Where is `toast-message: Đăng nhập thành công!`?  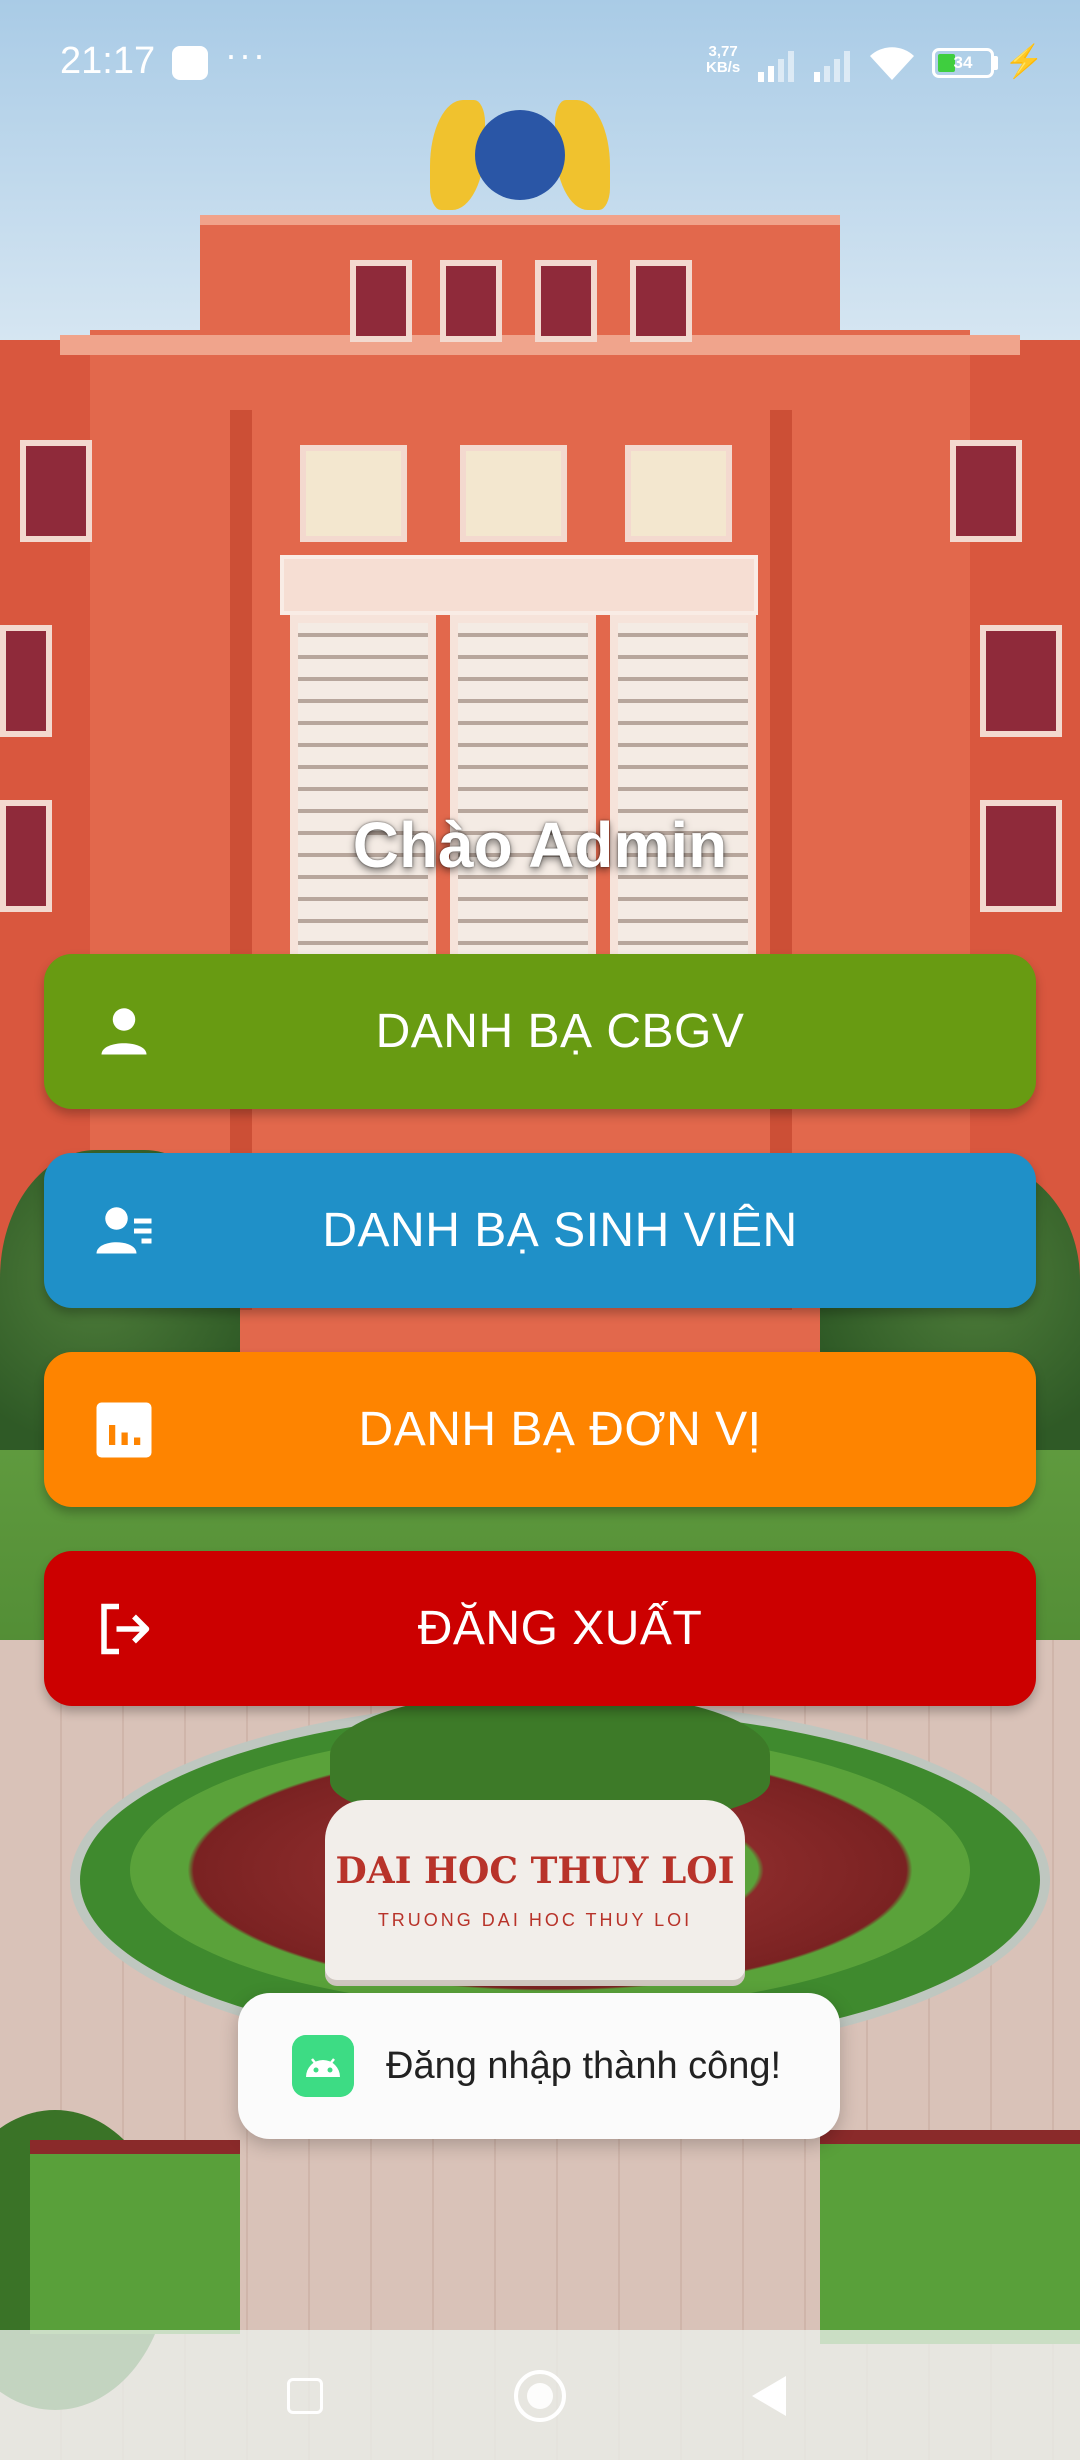
toast-message: Đăng nhập thành công! is located at coordinates (584, 2066).